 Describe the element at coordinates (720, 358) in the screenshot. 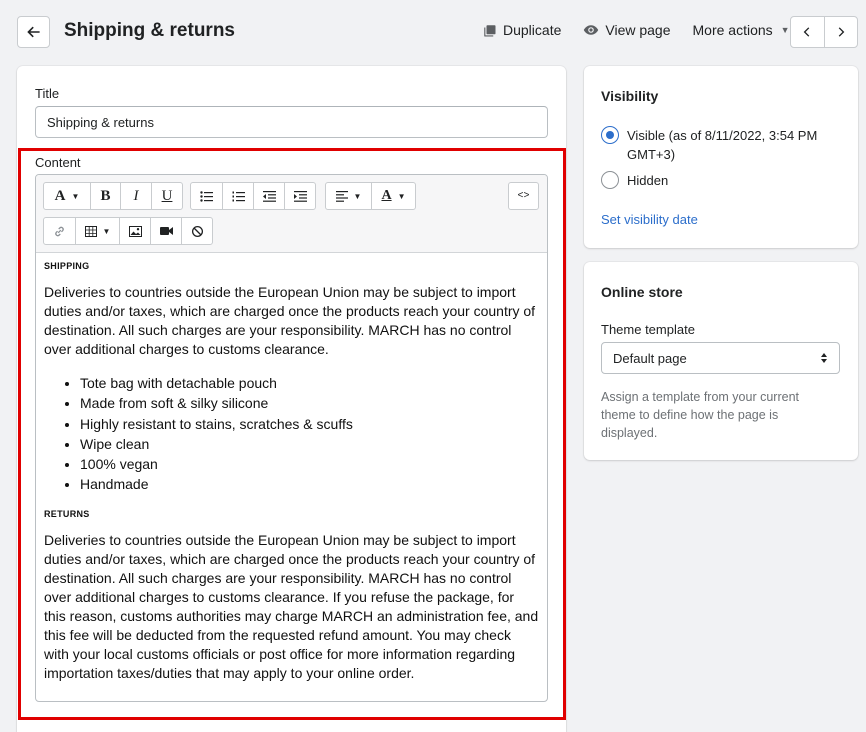

I see `theme-template-select: Default page` at that location.